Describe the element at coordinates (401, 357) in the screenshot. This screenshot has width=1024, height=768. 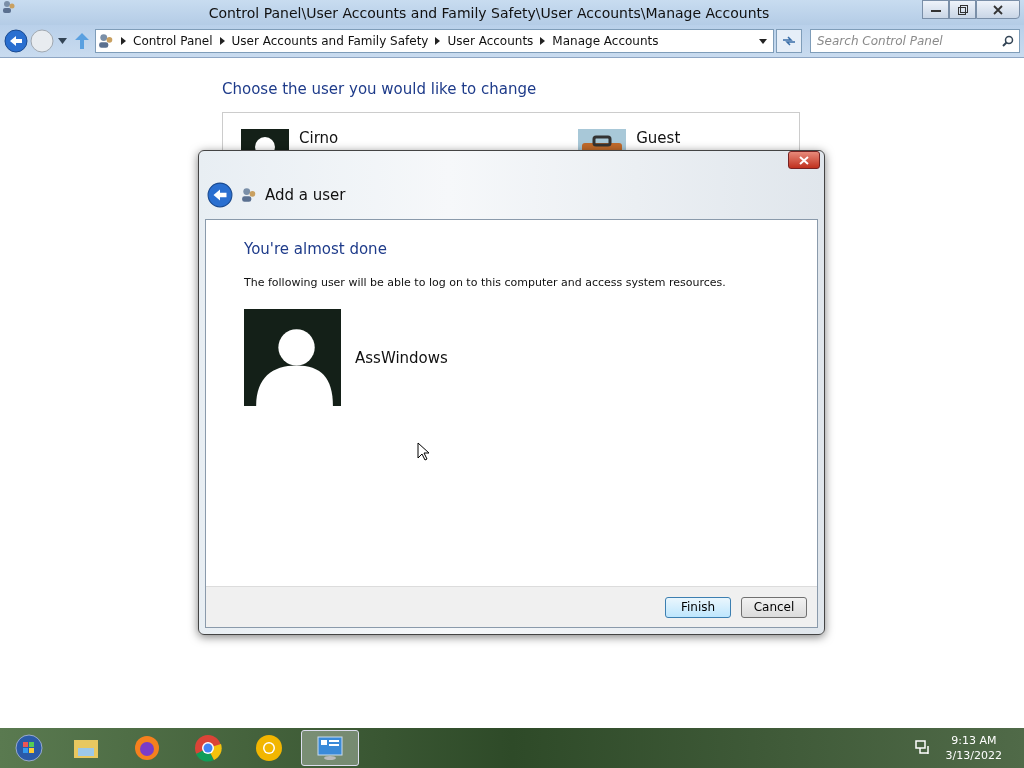
I see `user-name: AssWindows` at that location.